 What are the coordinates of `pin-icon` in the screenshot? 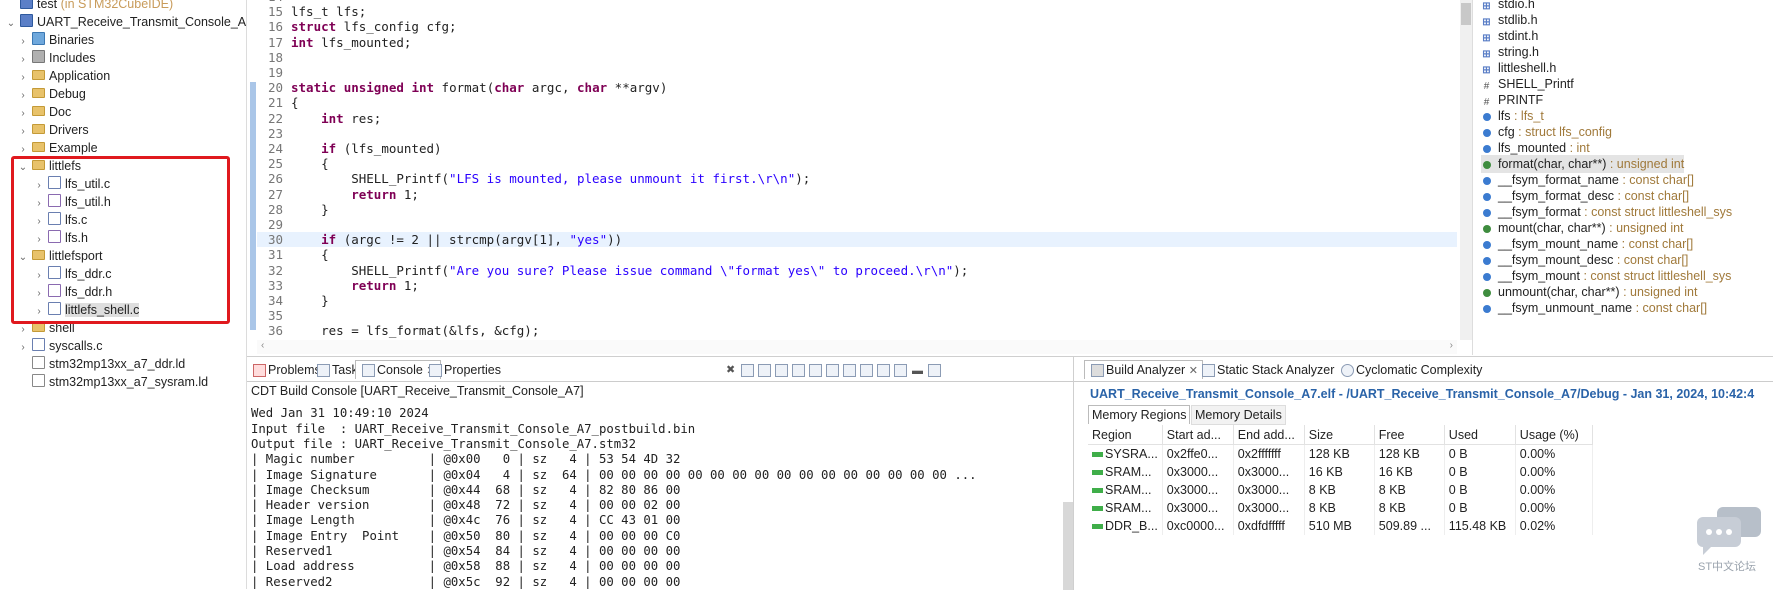 It's located at (764, 371).